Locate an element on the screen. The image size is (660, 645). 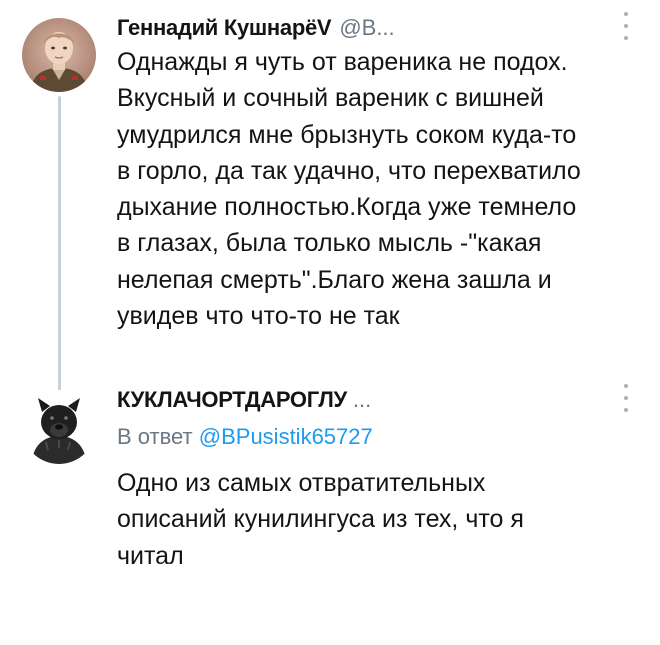
tweet-text-line: в глазах, была только мысль -"какая is located at coordinates (329, 243).